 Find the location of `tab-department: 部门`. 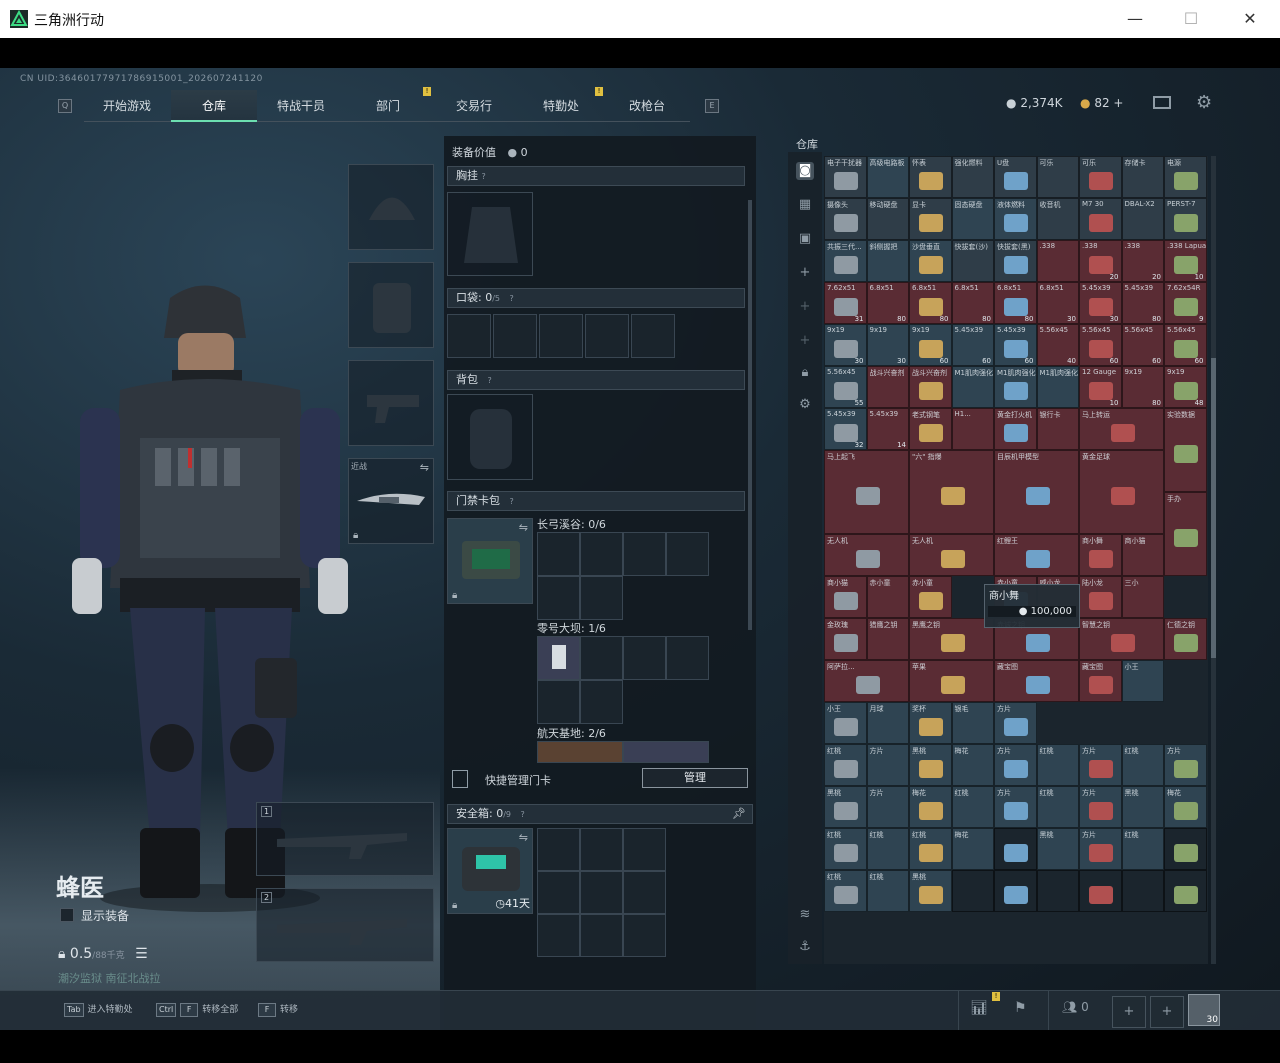

tab-department: 部门 is located at coordinates (388, 106).